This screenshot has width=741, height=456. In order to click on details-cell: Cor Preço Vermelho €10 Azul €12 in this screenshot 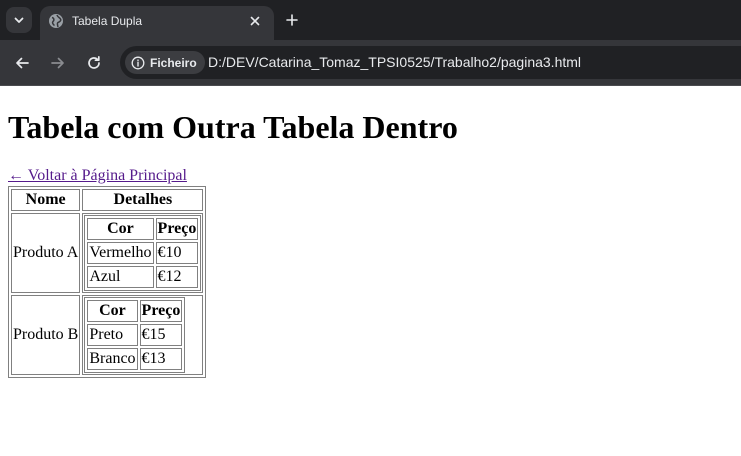, I will do `click(143, 253)`.